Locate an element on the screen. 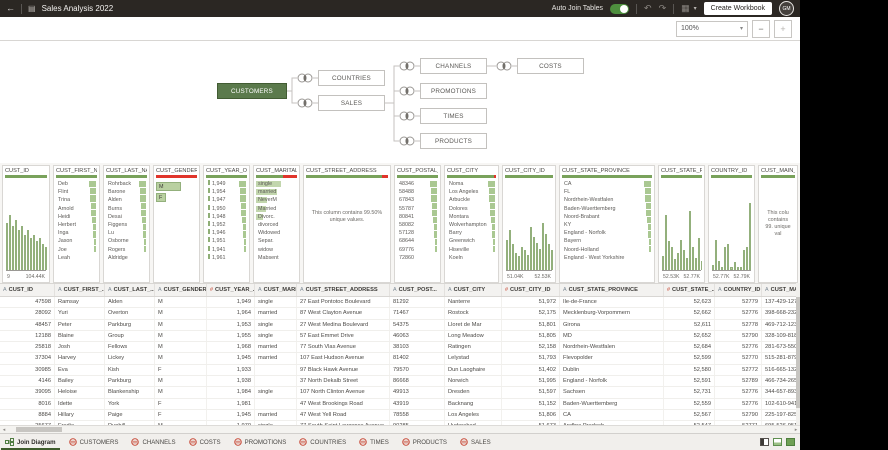 The height and width of the screenshot is (450, 888). vertical-scrollbar is located at coordinates (798, 354).